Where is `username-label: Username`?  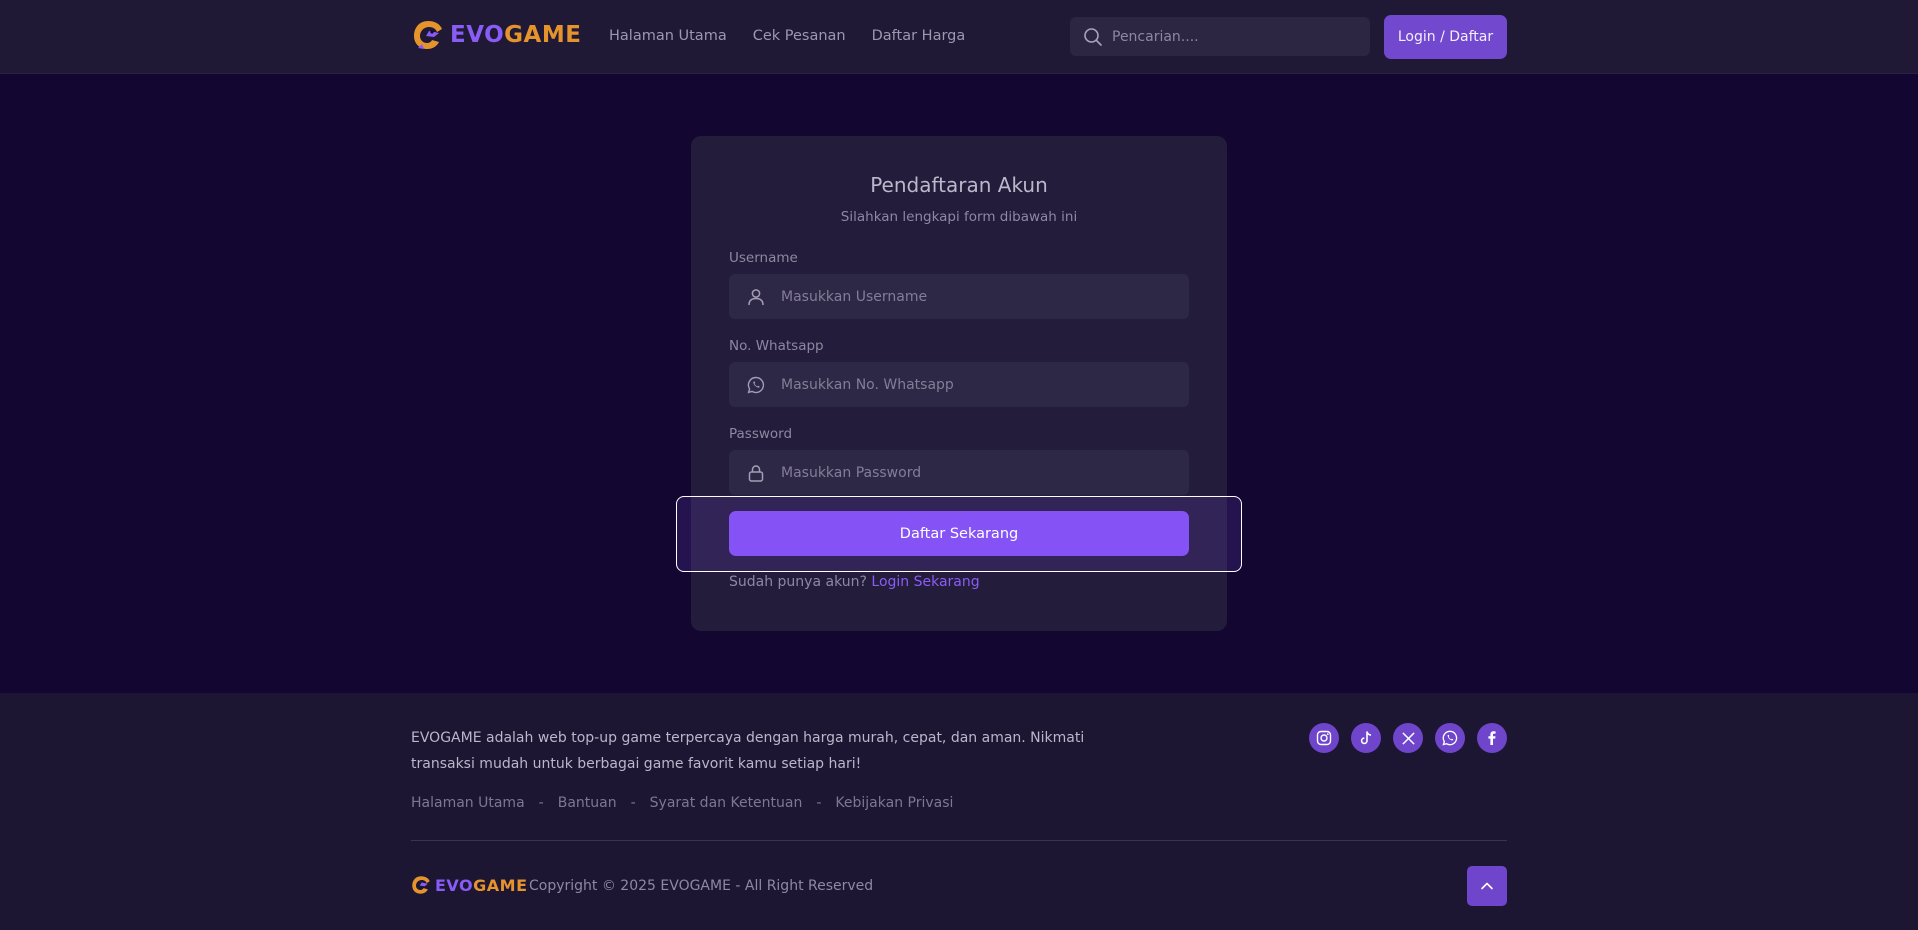
username-label: Username is located at coordinates (763, 258).